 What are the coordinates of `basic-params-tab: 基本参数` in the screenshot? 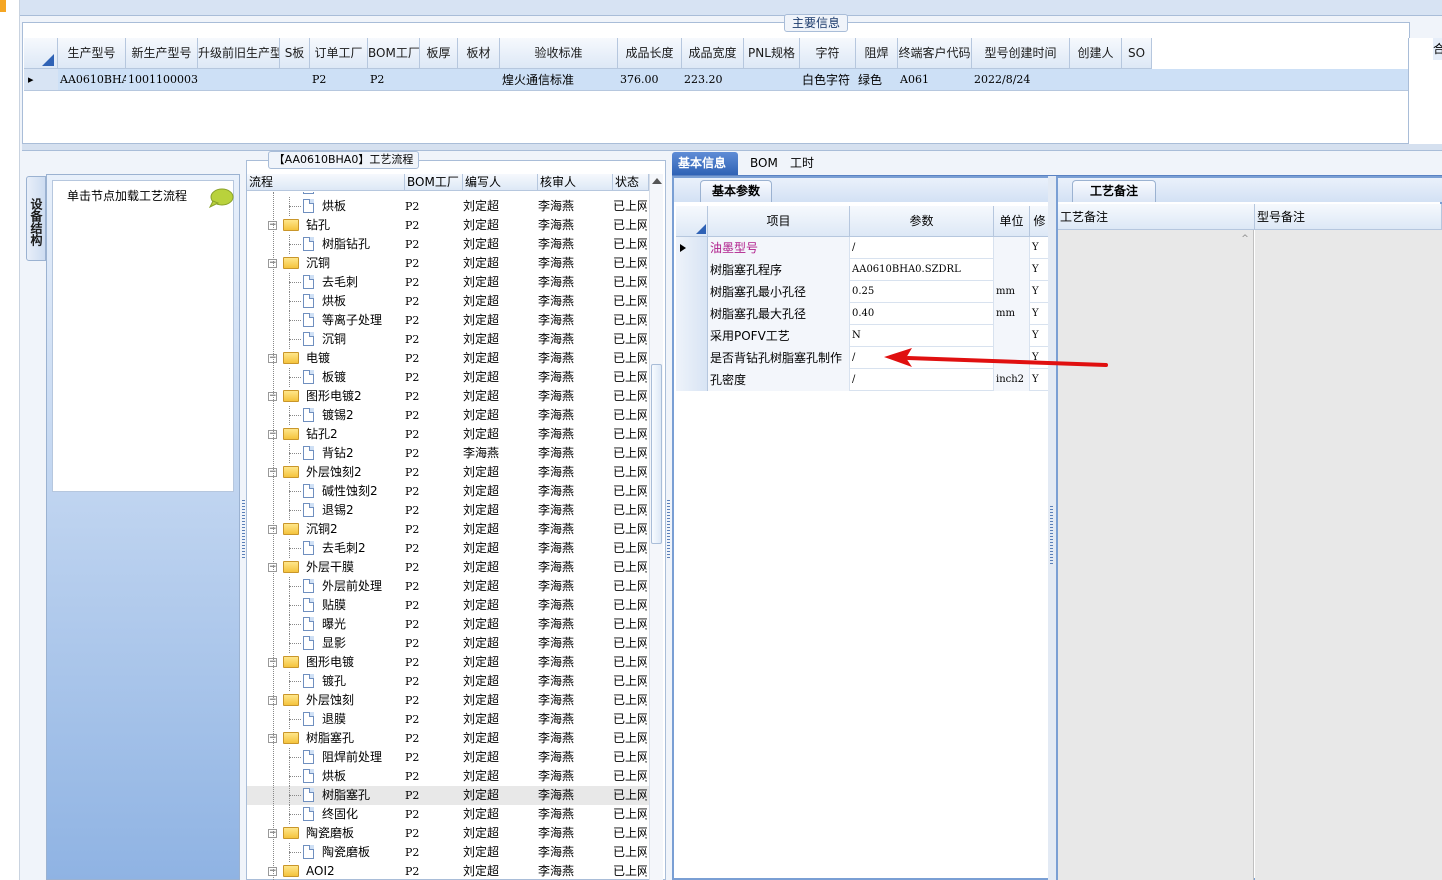 It's located at (736, 191).